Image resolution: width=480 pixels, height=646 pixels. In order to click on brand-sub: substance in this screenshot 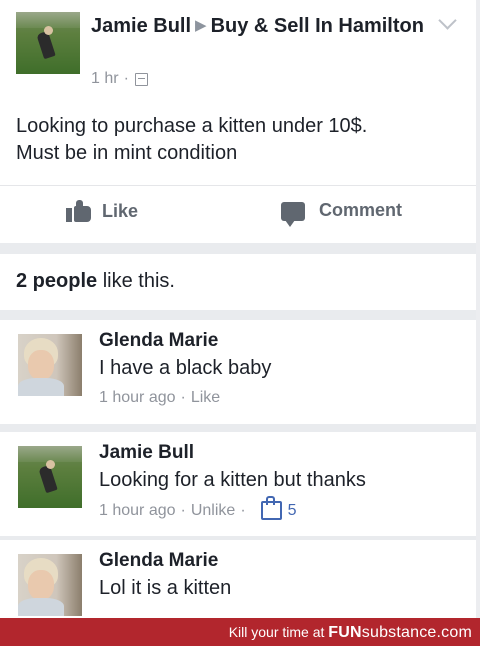, I will do `click(399, 632)`.